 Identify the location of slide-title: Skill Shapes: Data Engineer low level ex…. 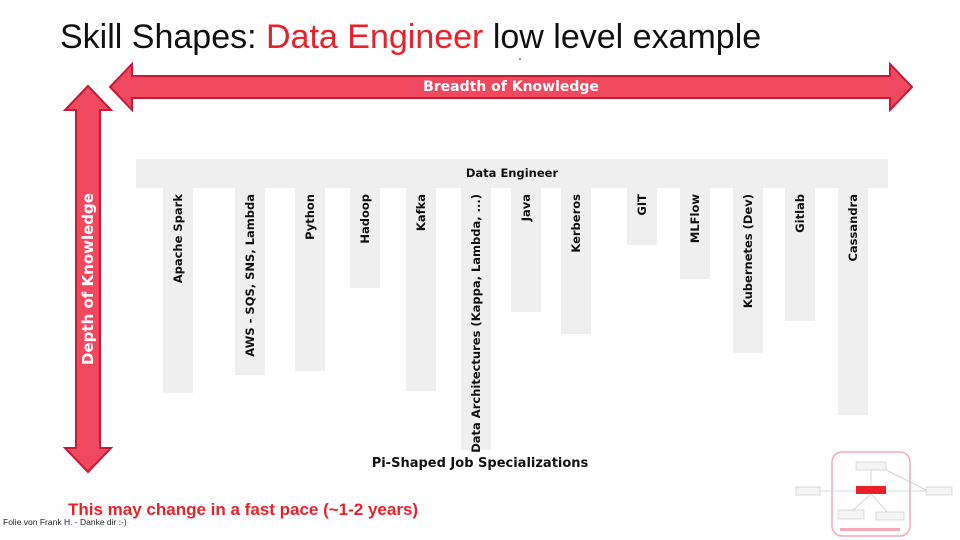
(410, 37).